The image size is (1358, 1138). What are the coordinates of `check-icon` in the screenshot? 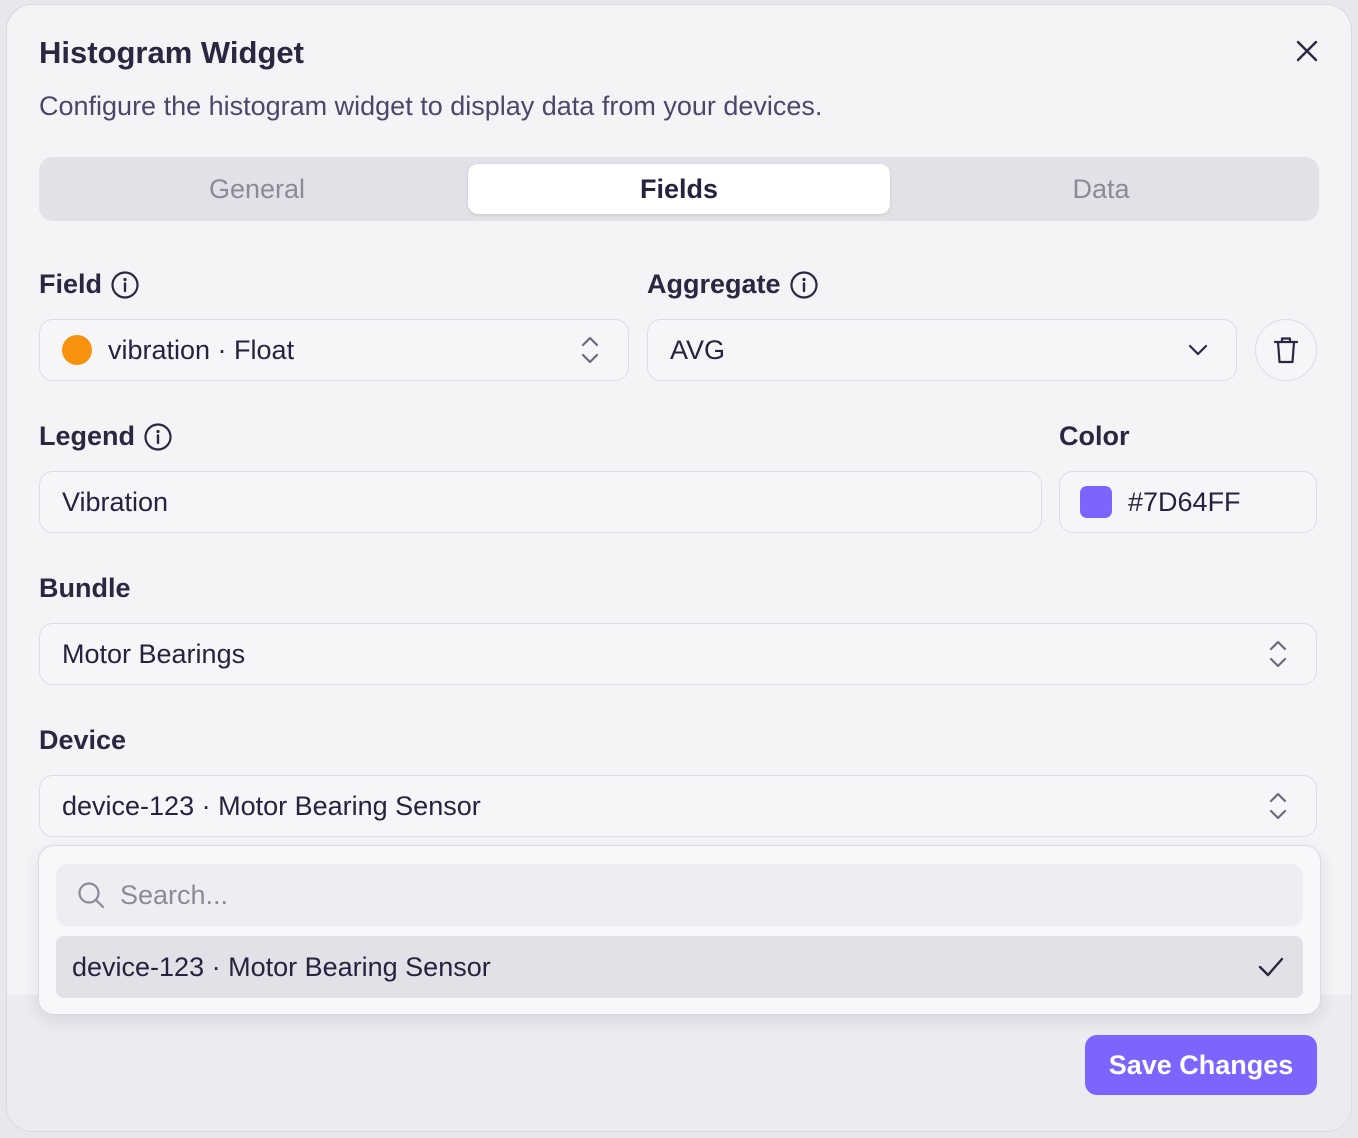 It's located at (1271, 967).